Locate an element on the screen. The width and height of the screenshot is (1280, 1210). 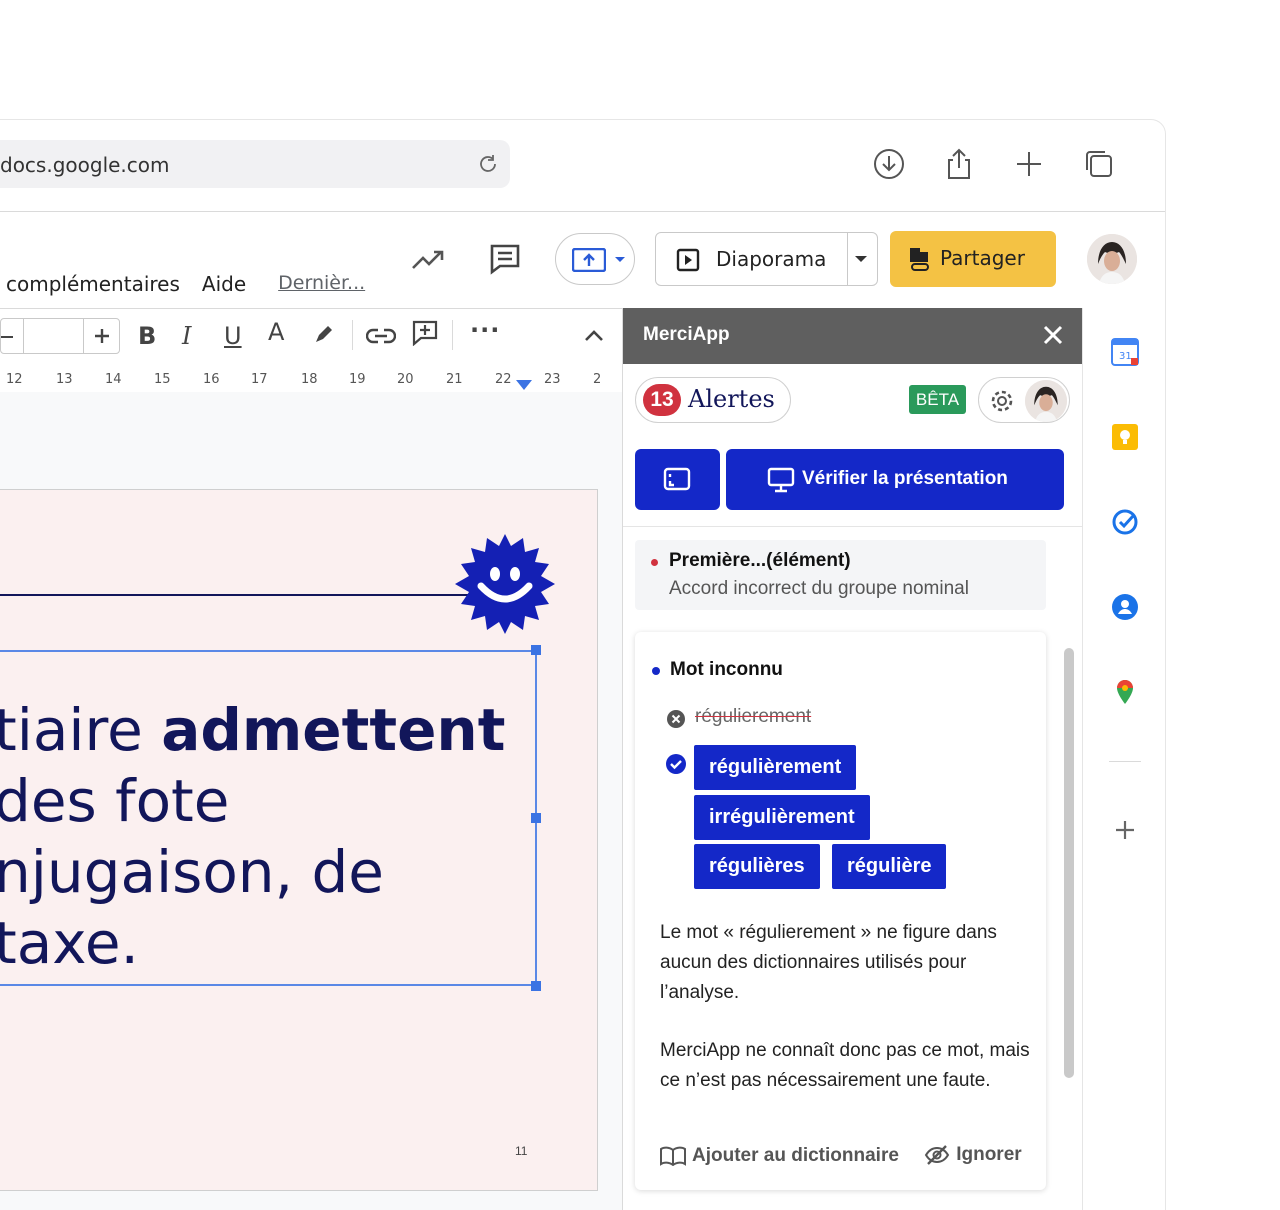
text-color-icon: A is located at coordinates (276, 332).